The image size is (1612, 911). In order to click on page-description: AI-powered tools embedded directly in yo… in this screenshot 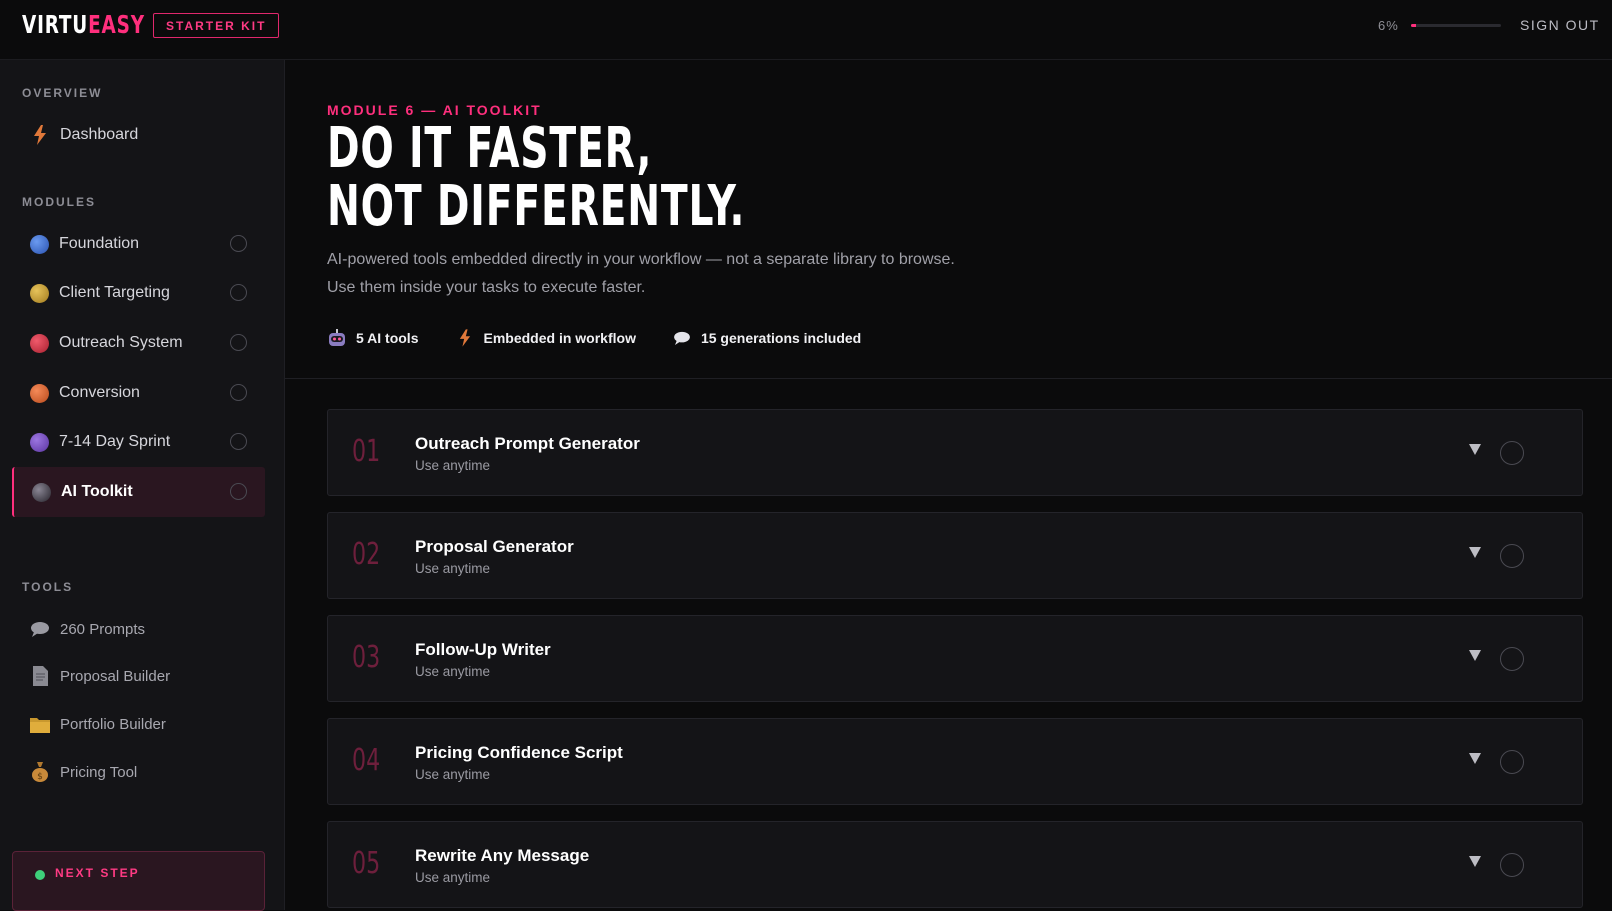, I will do `click(687, 274)`.